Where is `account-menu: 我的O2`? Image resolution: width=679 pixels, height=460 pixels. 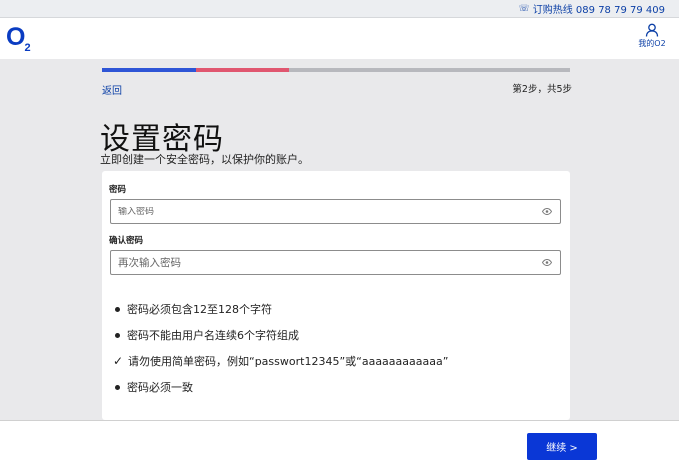 account-menu: 我的O2 is located at coordinates (652, 36).